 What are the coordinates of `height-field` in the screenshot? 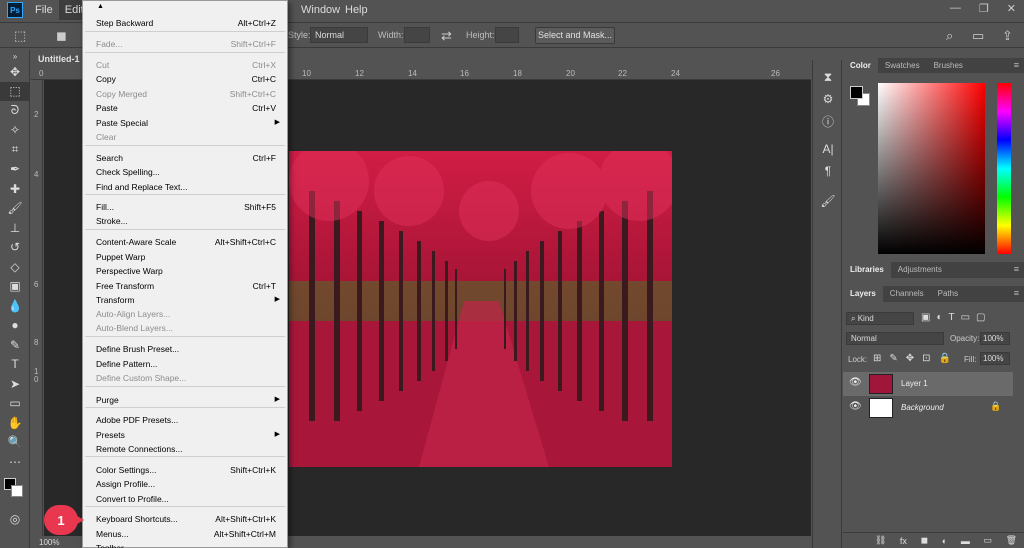 It's located at (507, 35).